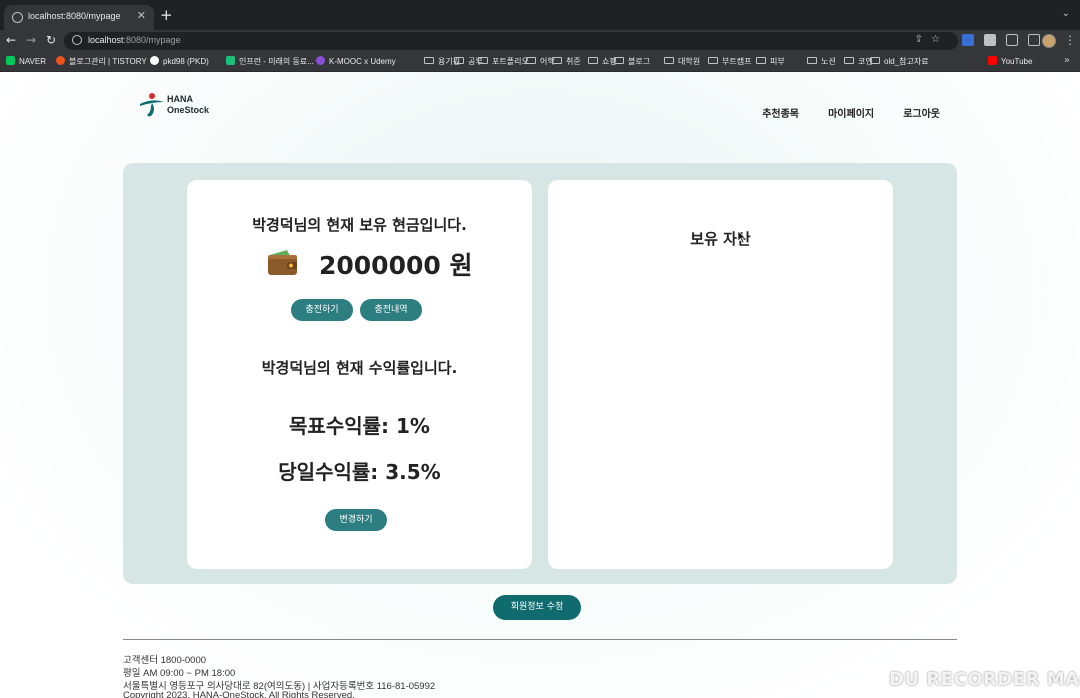 The width and height of the screenshot is (1080, 698). What do you see at coordinates (108, 61) in the screenshot?
I see `bookmark-label: 블로그관리 | TISTORY` at bounding box center [108, 61].